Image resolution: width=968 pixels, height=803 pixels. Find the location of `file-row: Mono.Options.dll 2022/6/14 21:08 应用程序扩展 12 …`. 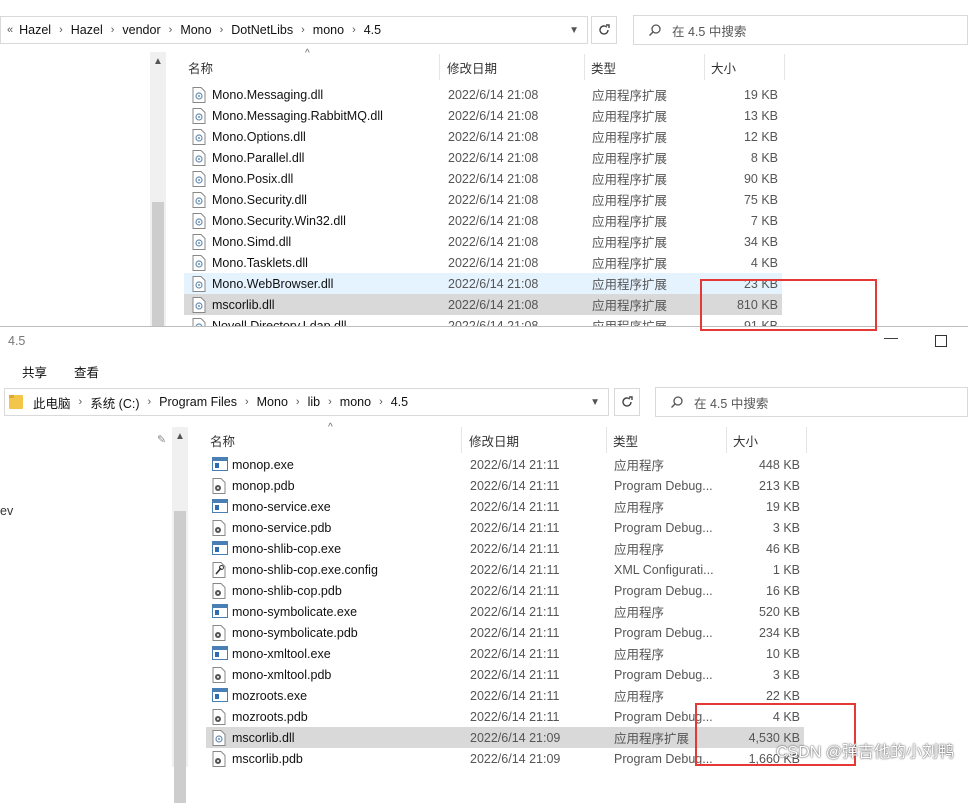

file-row: Mono.Options.dll 2022/6/14 21:08 应用程序扩展 12 … is located at coordinates (483, 136).